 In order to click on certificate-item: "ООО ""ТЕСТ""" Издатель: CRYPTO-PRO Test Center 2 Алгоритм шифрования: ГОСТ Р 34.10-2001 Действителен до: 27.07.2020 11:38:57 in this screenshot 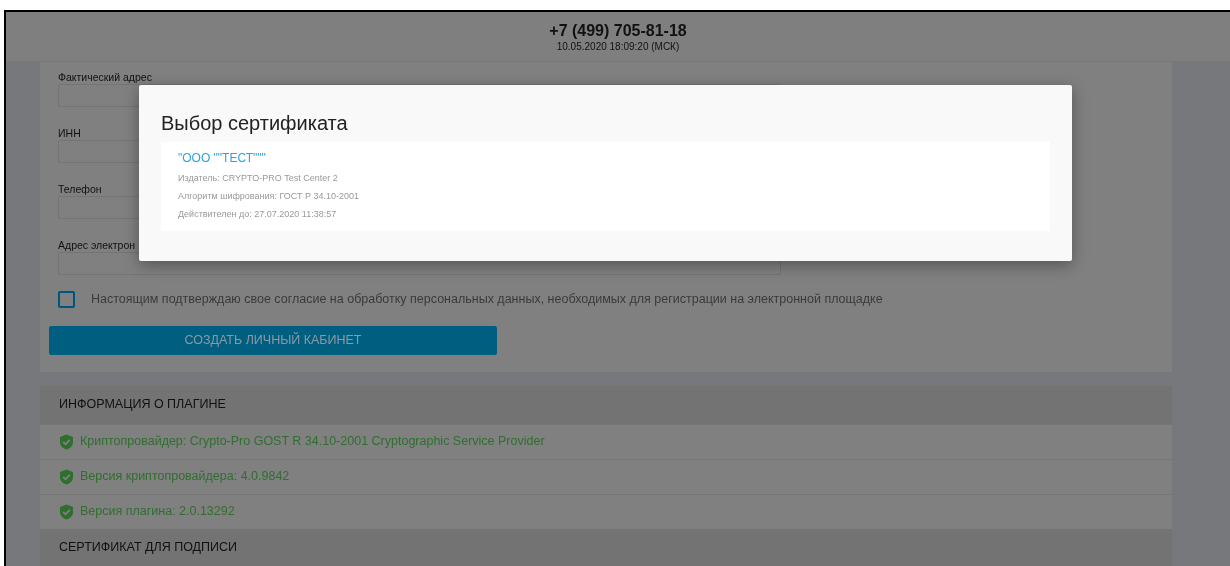, I will do `click(605, 186)`.